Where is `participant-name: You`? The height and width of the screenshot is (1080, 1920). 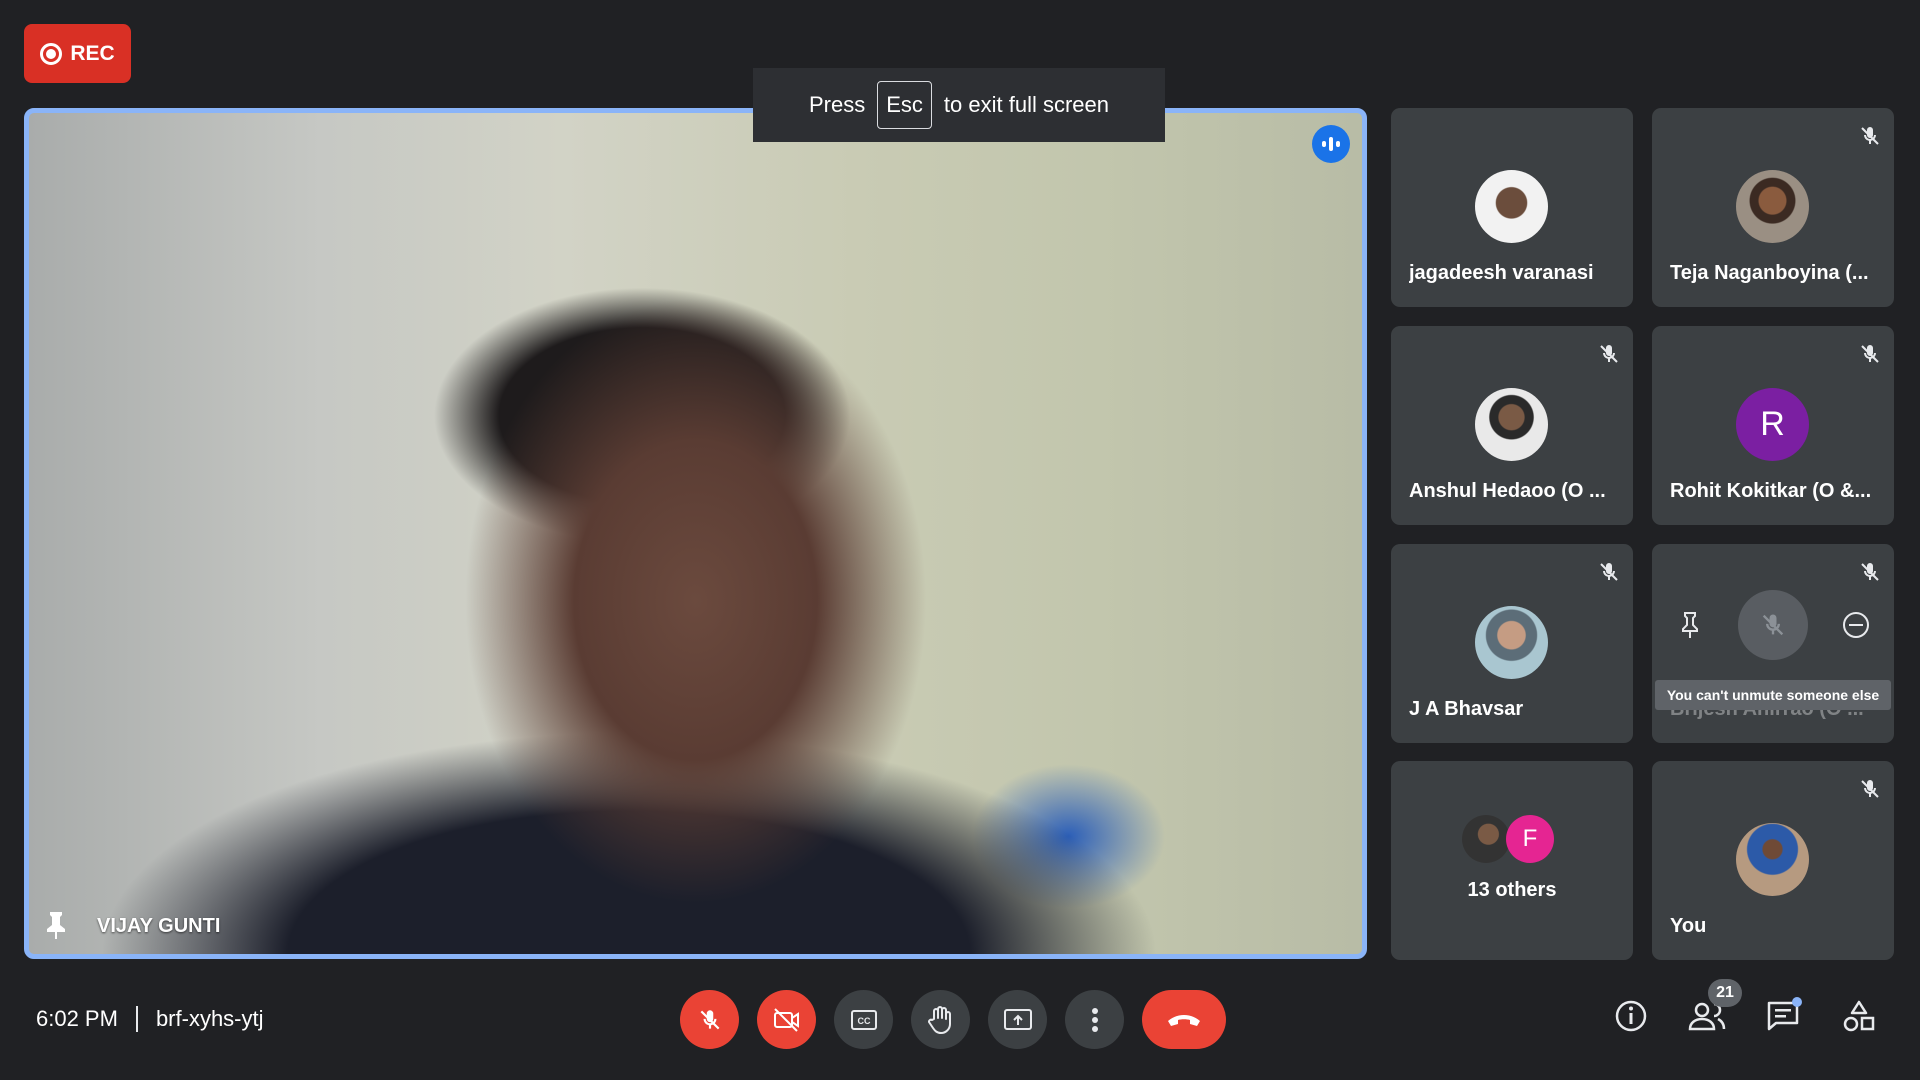
participant-name: You is located at coordinates (1688, 926).